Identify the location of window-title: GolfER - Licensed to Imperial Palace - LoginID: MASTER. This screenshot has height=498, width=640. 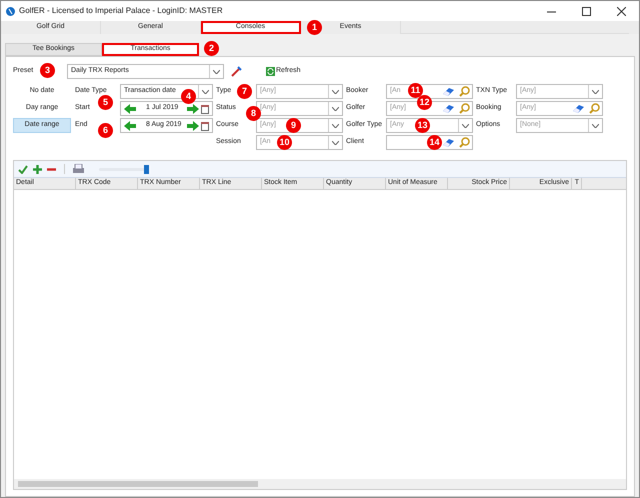
(121, 11).